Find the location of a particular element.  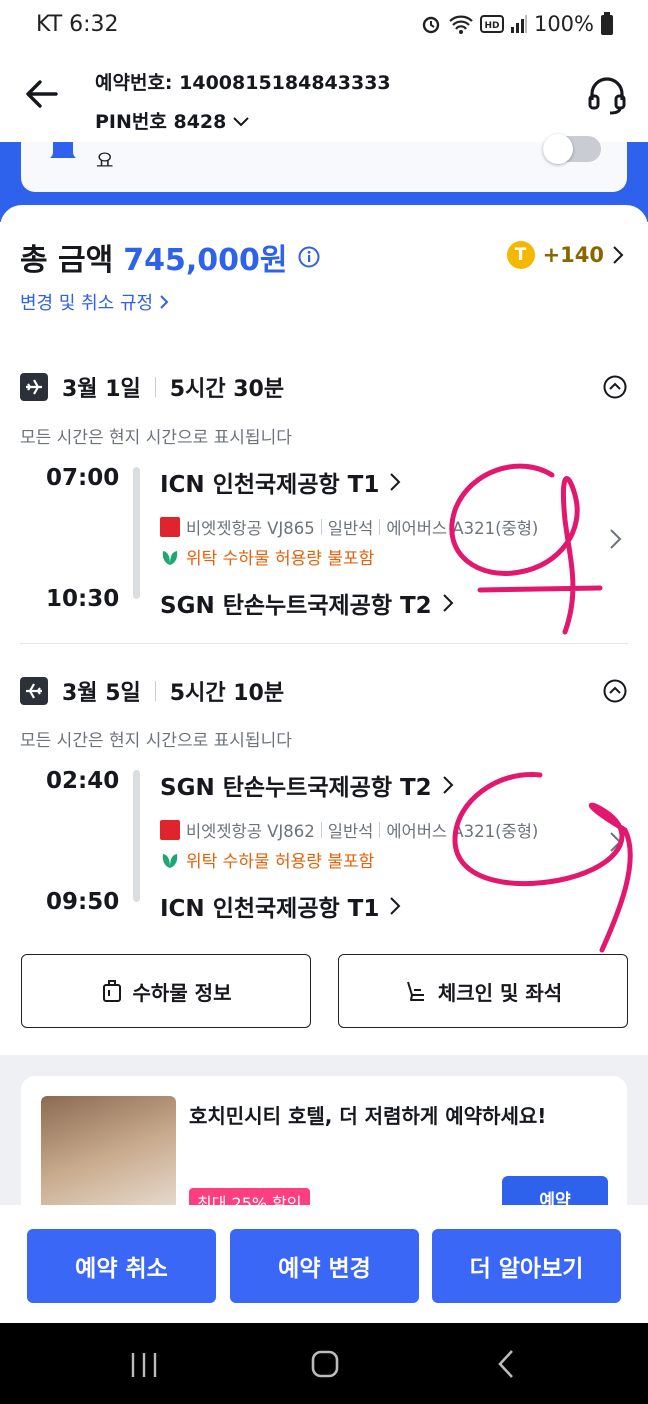

flight-detail-row: 비엣젯항공 VJ865 일반석 에어버스 A321(중형) is located at coordinates (349, 527).